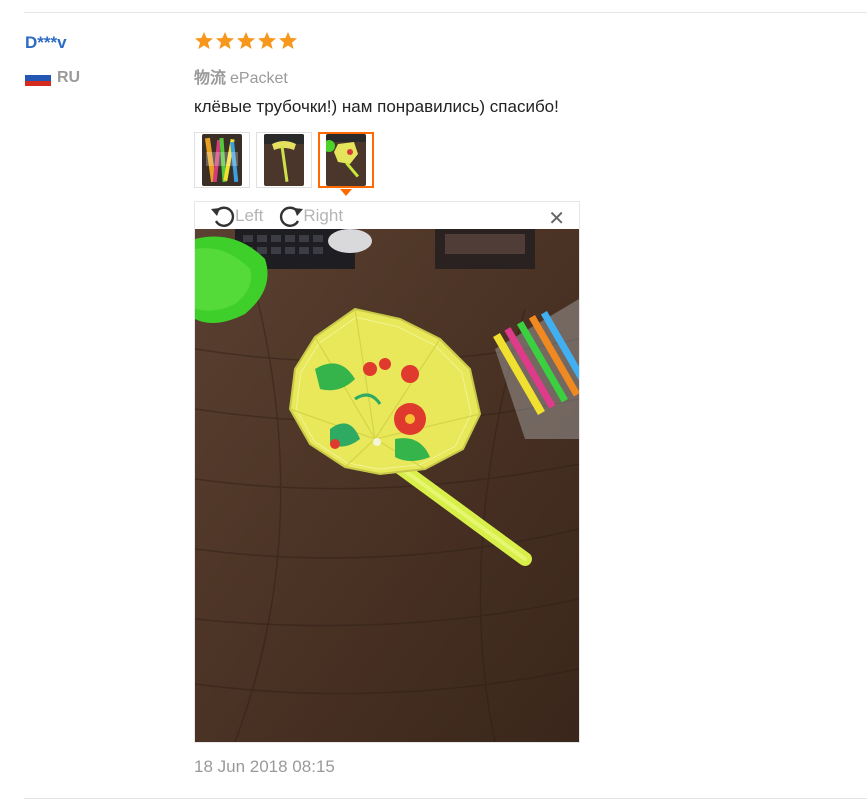 The height and width of the screenshot is (800, 867). I want to click on rotate-left-label: Left, so click(249, 215).